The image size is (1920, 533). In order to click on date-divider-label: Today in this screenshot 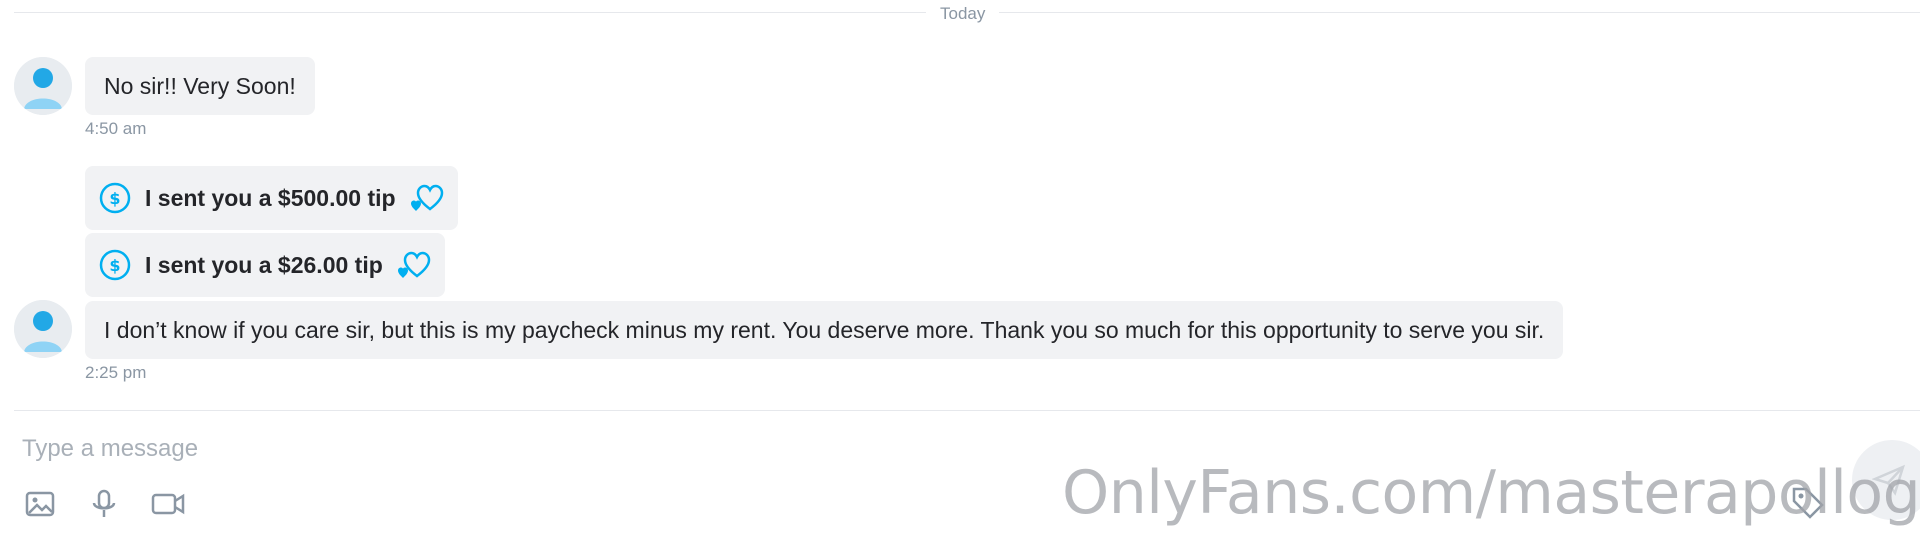, I will do `click(963, 14)`.